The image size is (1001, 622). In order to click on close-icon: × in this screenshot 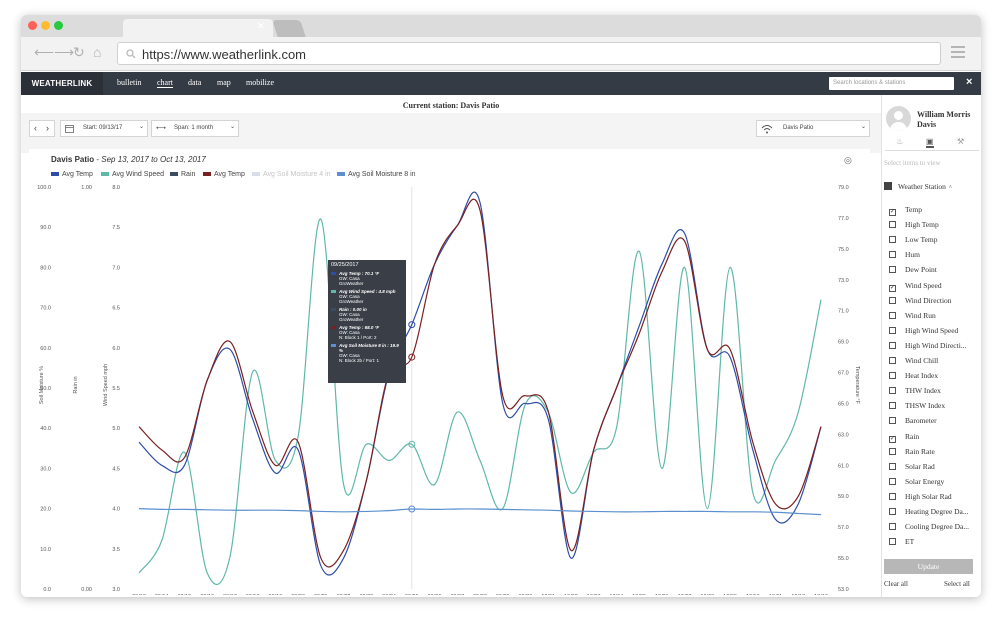, I will do `click(969, 82)`.